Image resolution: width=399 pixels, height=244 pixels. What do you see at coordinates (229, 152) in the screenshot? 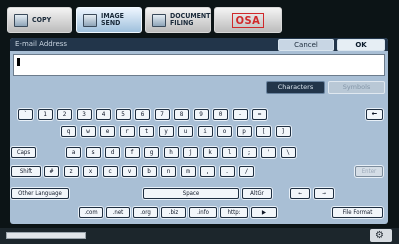
I see `key-l: l` at bounding box center [229, 152].